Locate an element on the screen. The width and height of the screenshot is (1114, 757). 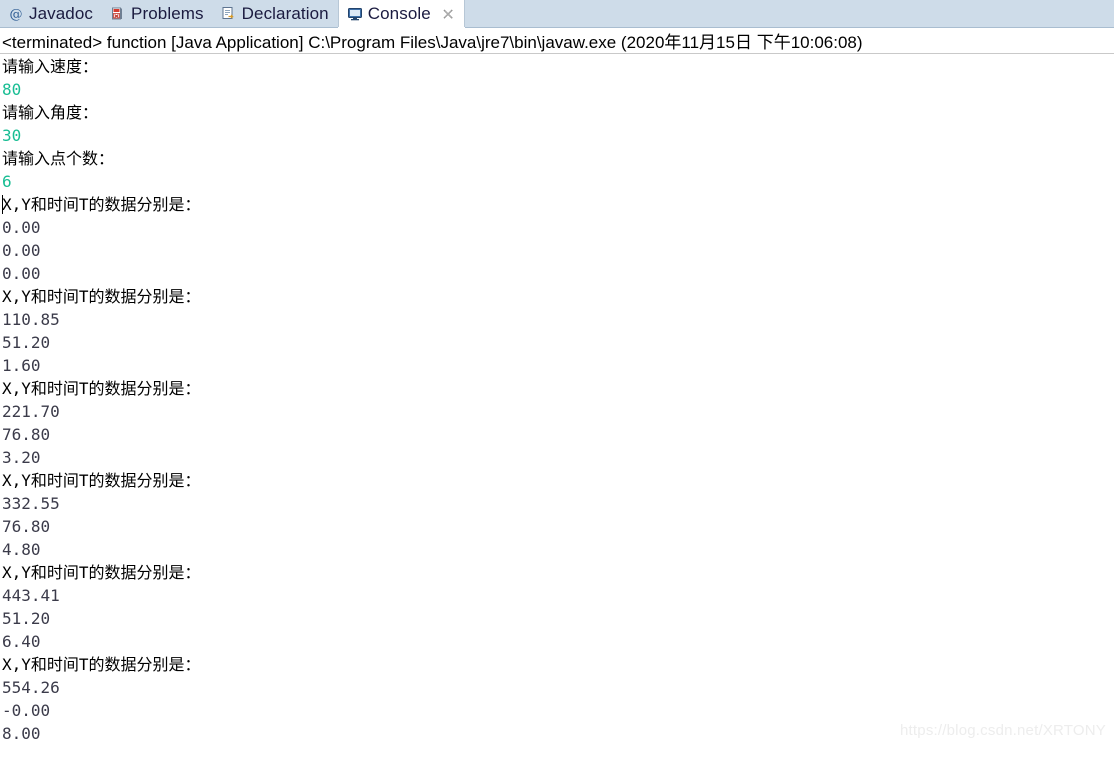
declaration-doc-icon is located at coordinates (228, 13).